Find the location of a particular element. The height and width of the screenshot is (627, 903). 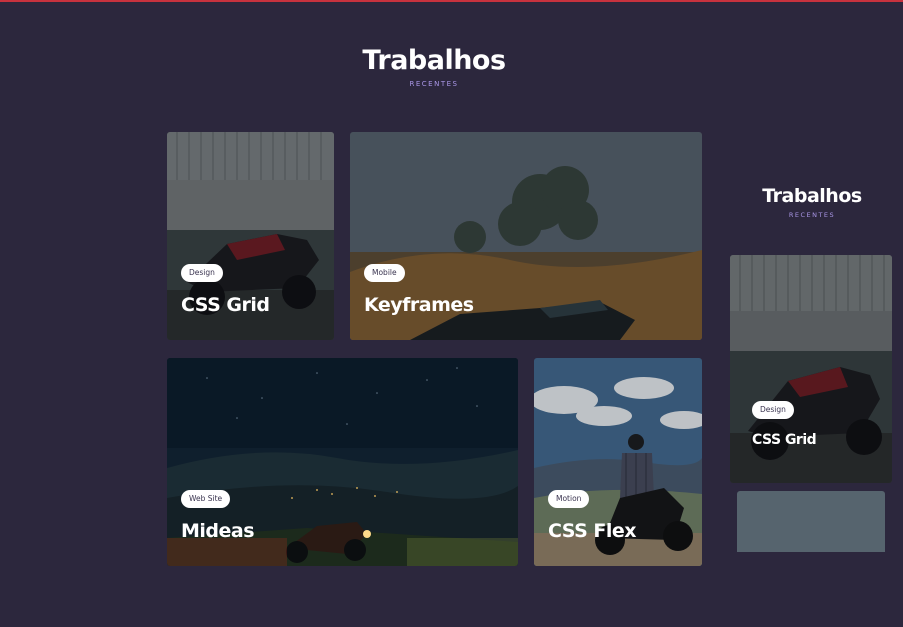

side-preview-title: Trabalhos is located at coordinates (812, 196).